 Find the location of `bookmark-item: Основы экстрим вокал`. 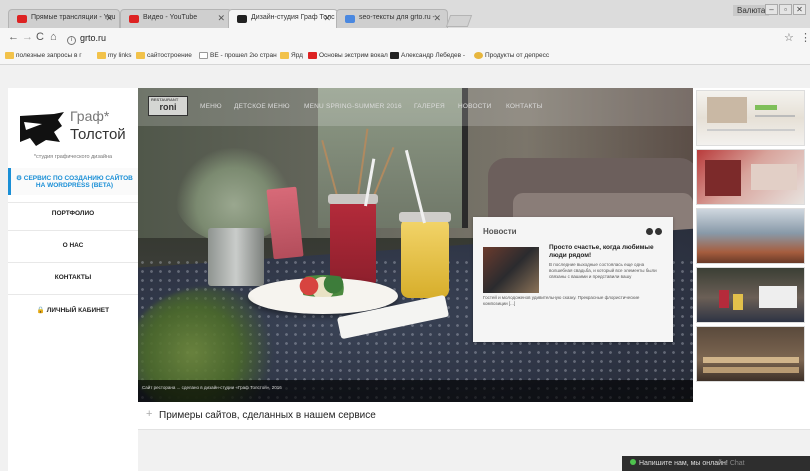

bookmark-item: Основы экстрим вокал is located at coordinates (348, 55).